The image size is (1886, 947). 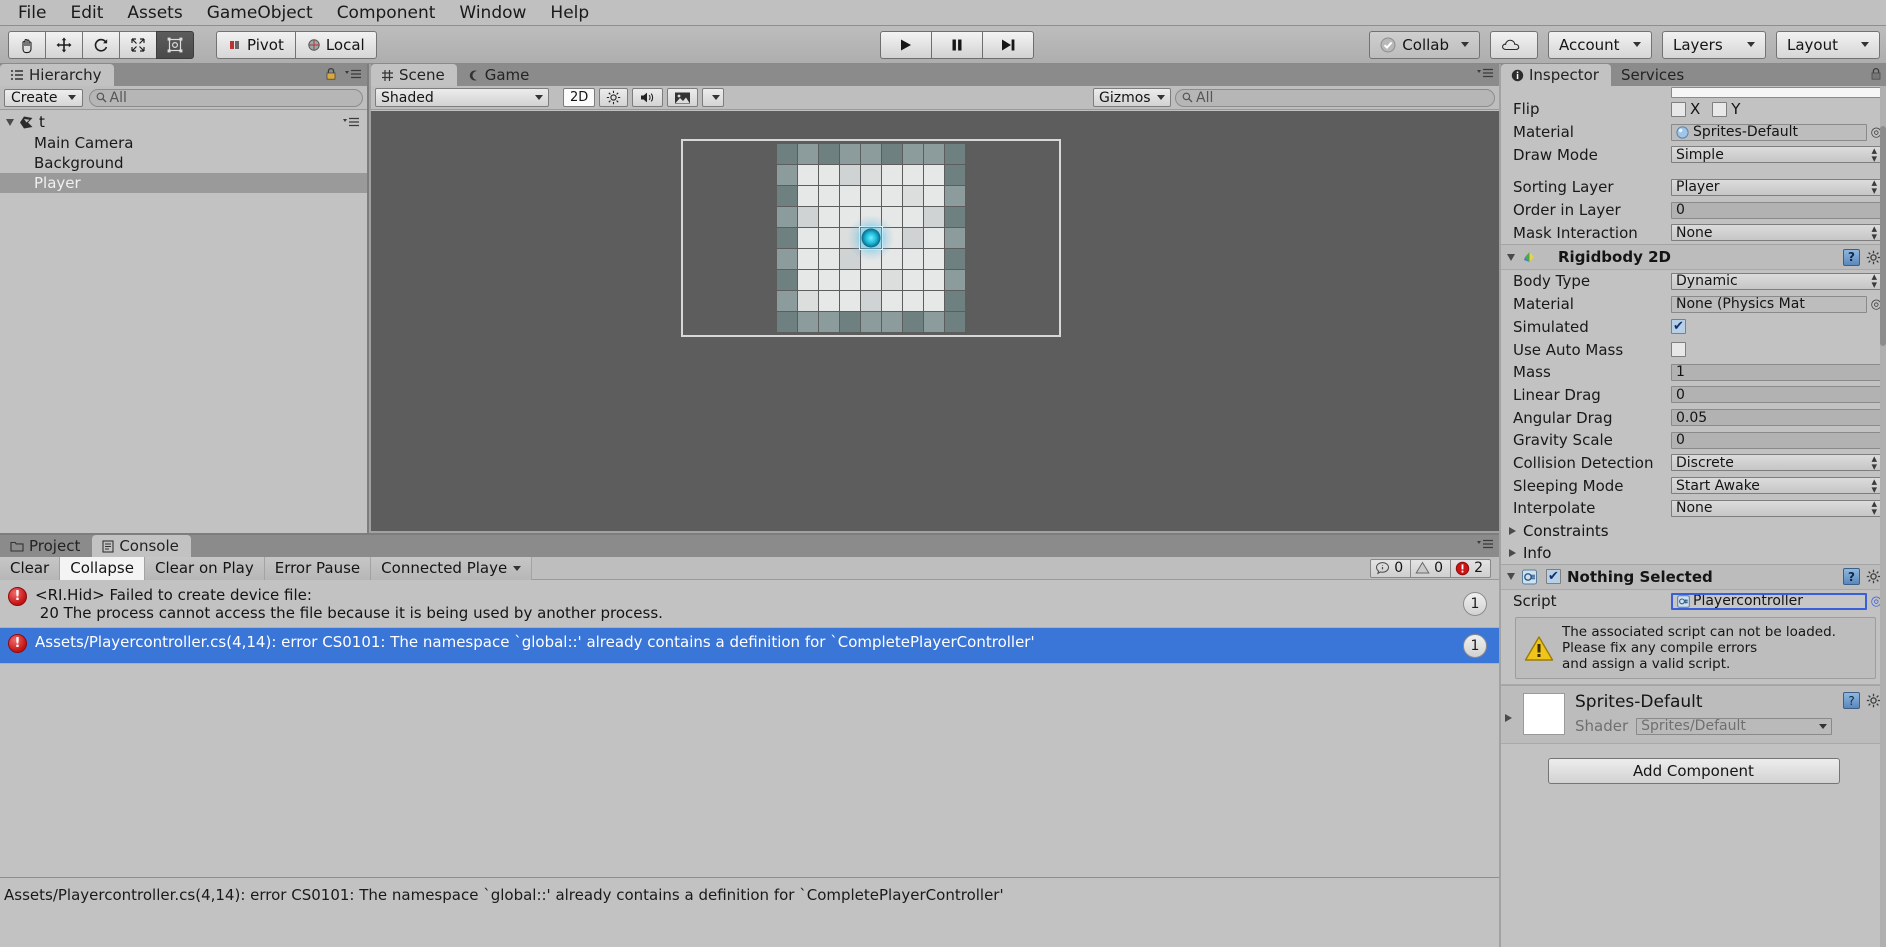 I want to click on create-button: Create, so click(x=43, y=97).